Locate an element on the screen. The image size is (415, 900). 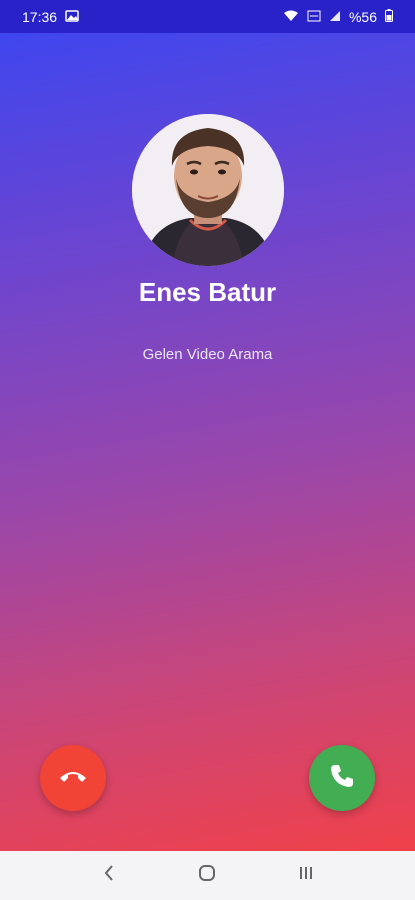
nav-recents-button is located at coordinates (306, 876).